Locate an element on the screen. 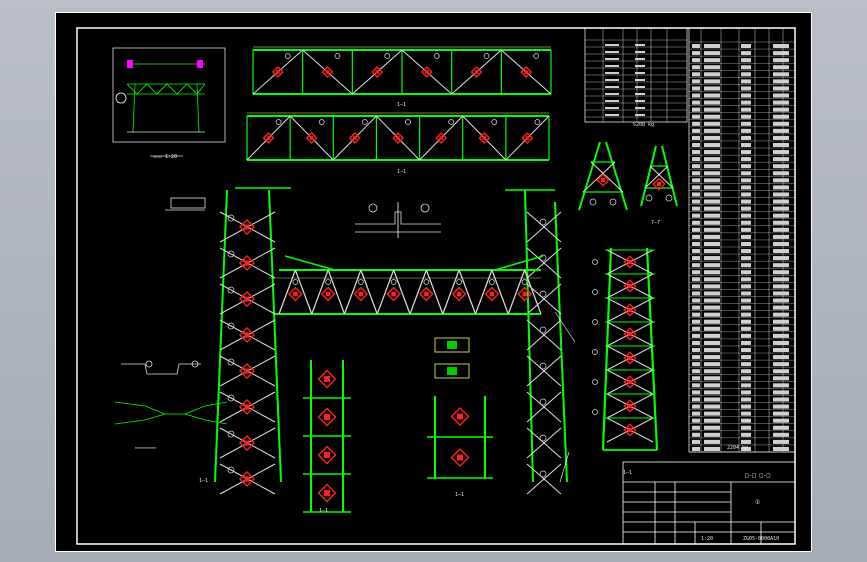  lattice-column-view is located at coordinates (625, 349).